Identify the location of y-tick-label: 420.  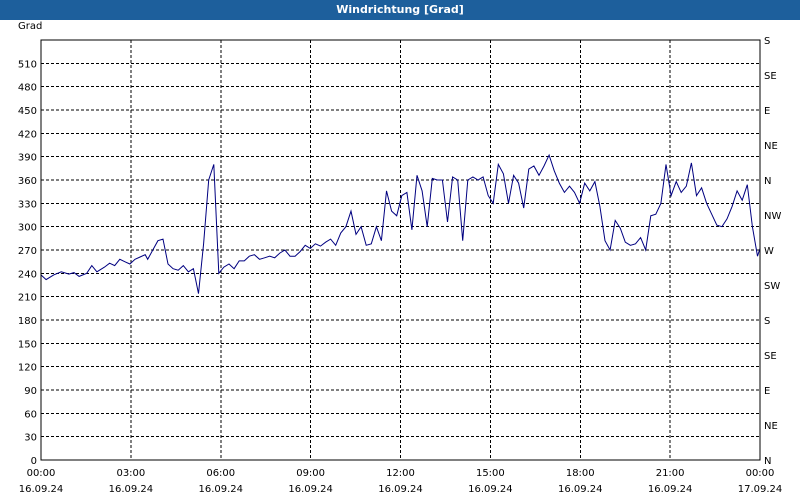
(27, 134).